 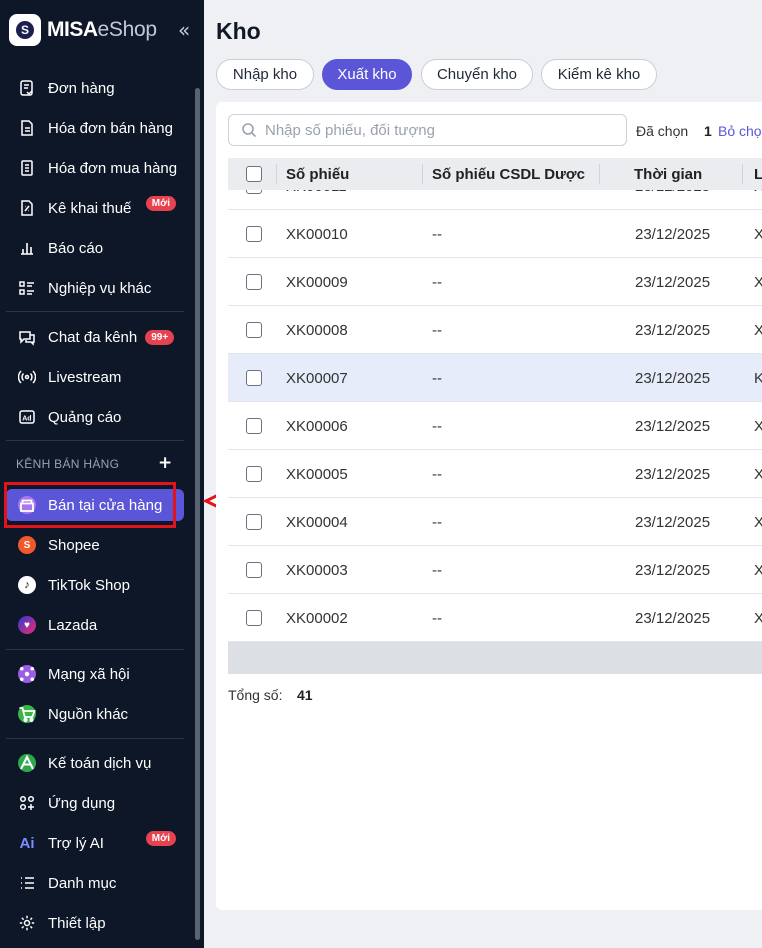 I want to click on column-header-time: Thời gian, so click(x=668, y=174).